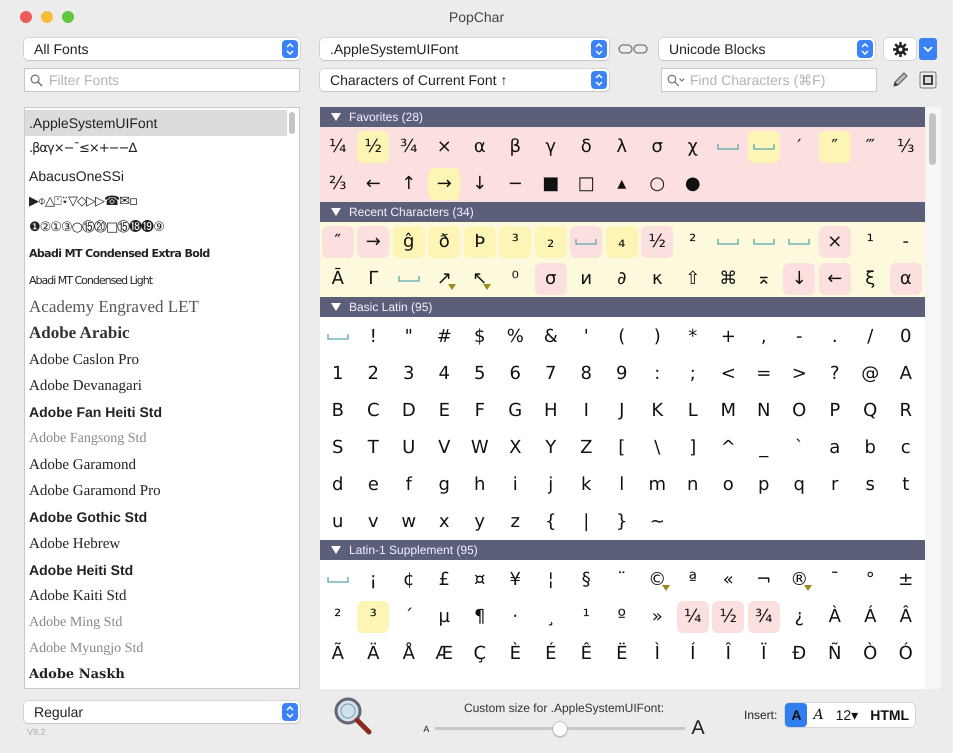  Describe the element at coordinates (480, 147) in the screenshot. I see `character-cell: α` at that location.